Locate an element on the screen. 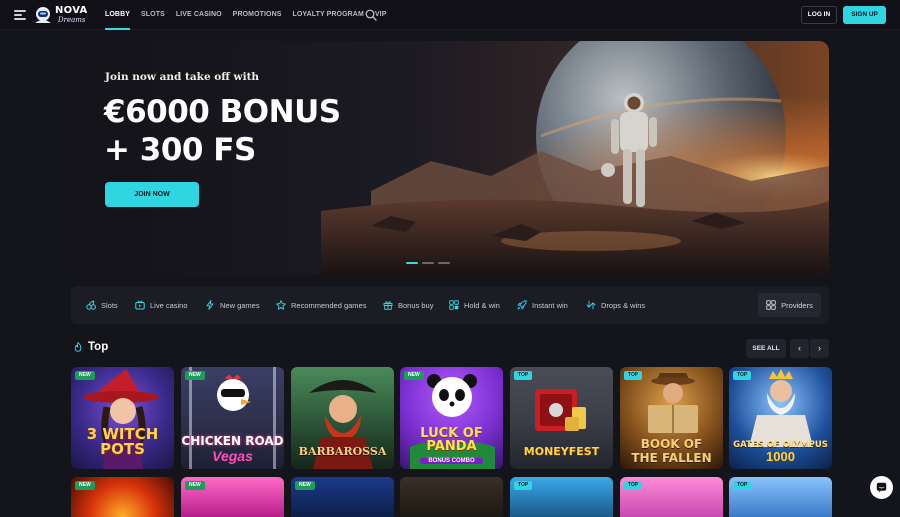  providers-button: Providers is located at coordinates (789, 305).